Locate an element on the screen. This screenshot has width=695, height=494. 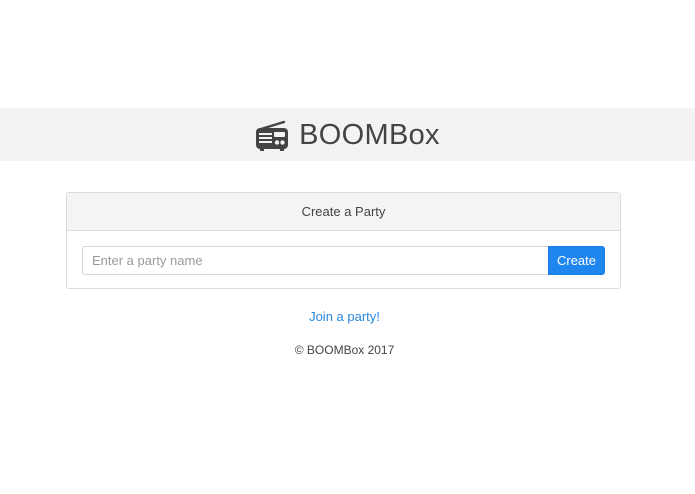
join-party-link: Join a party! is located at coordinates (344, 316).